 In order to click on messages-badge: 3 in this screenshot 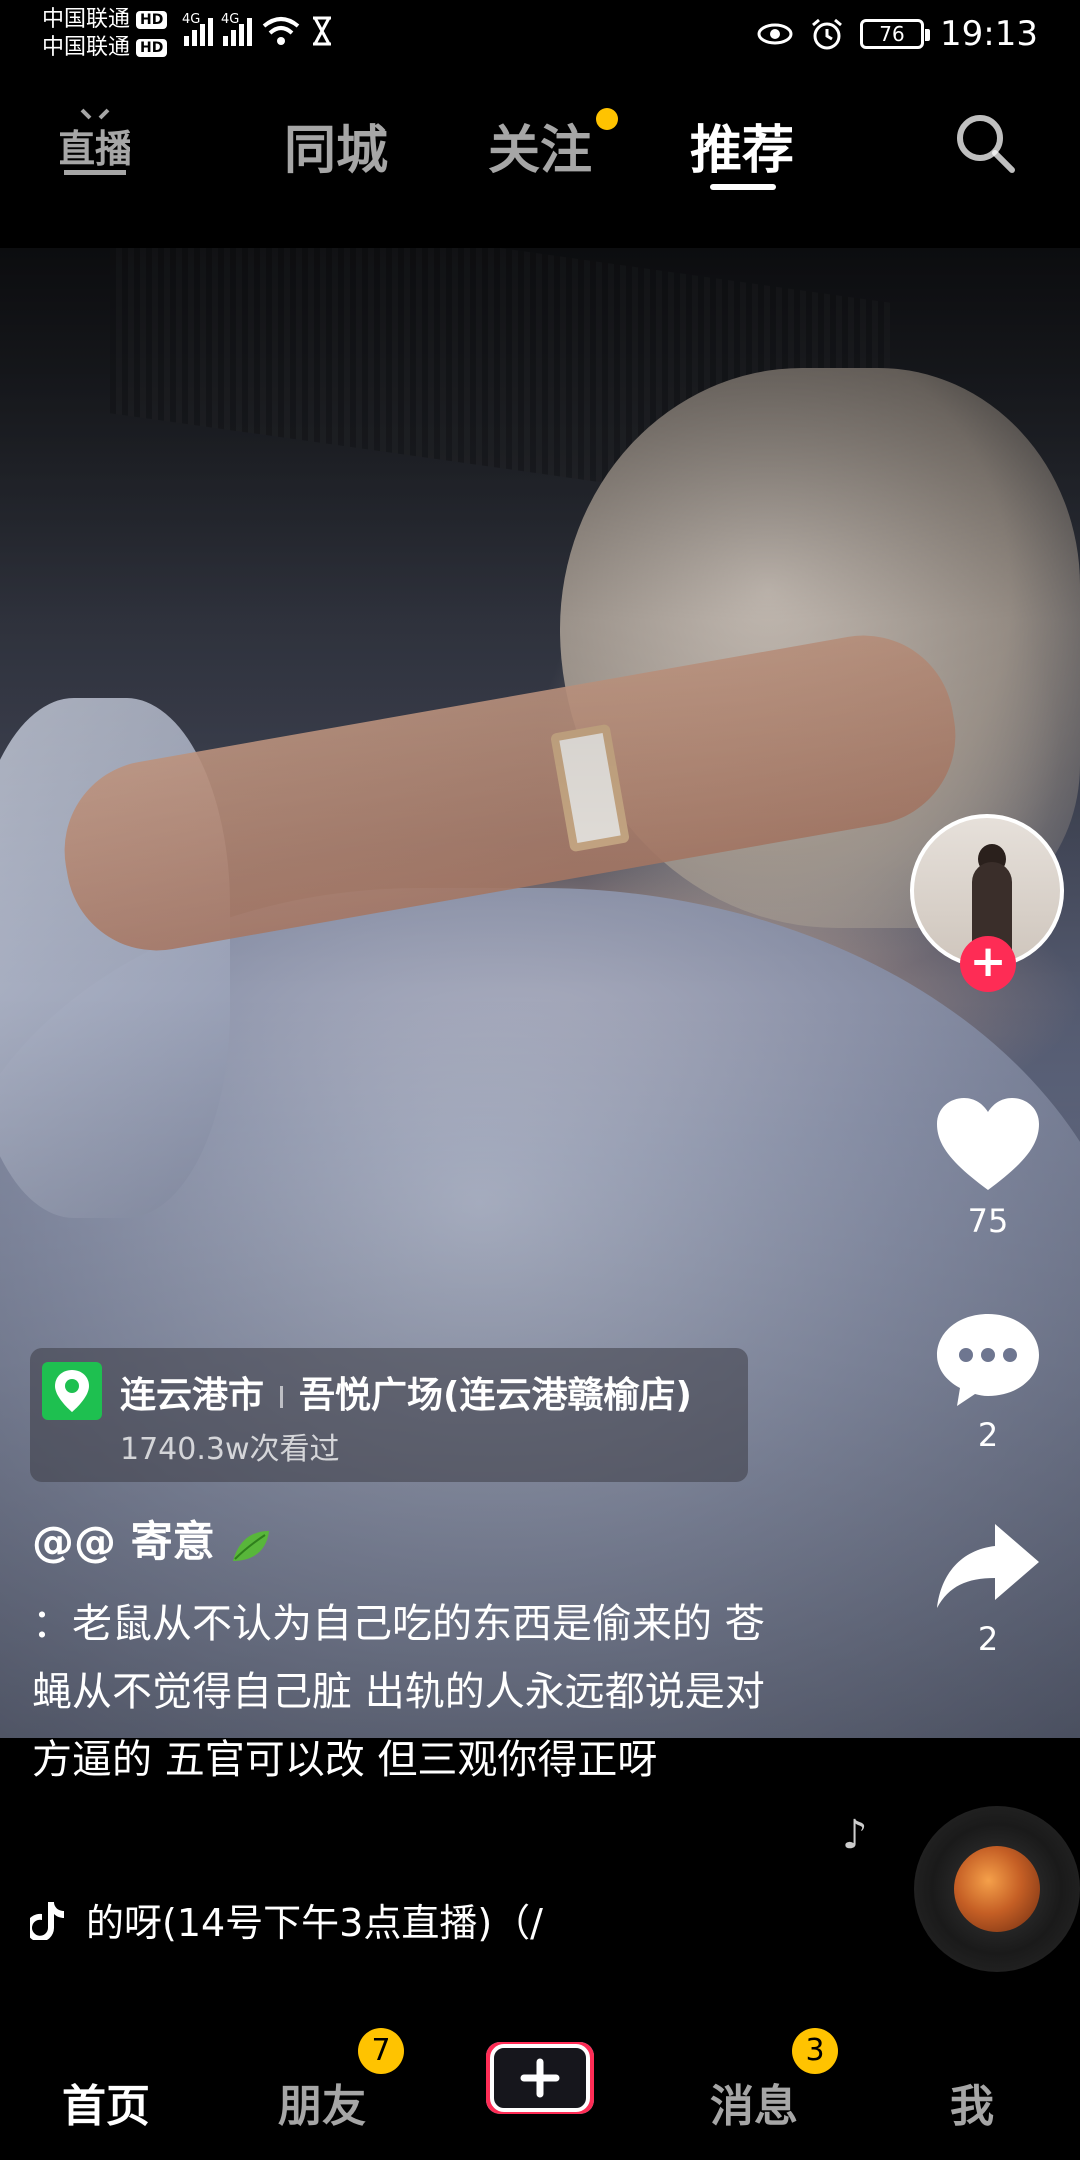, I will do `click(815, 2051)`.